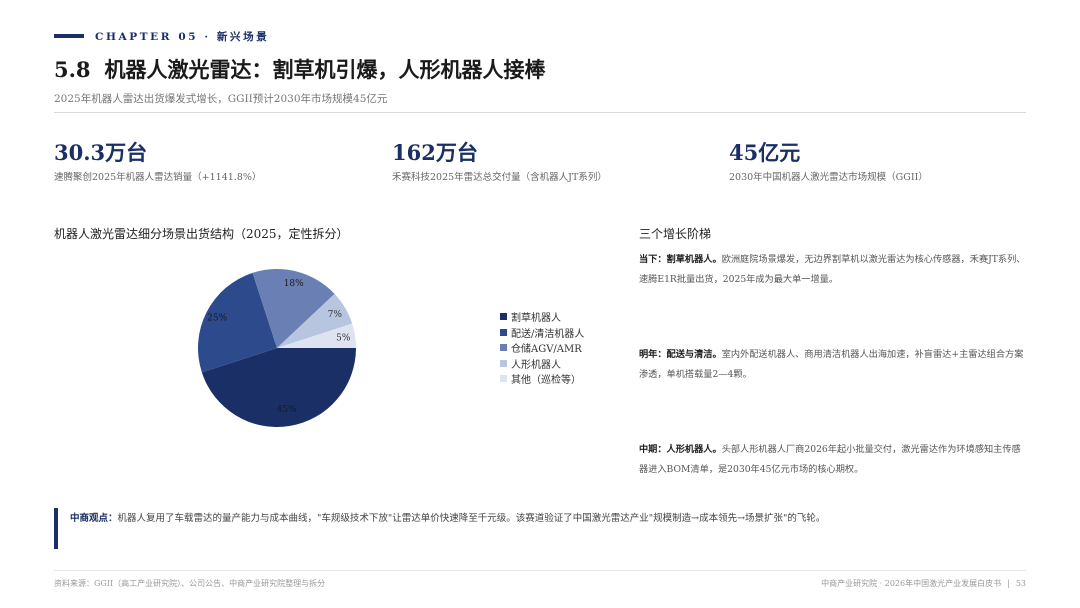  Describe the element at coordinates (325, 69) in the screenshot. I see `section-title: 机器人激光雷达：割草机引爆，人形机器人接棒` at that location.